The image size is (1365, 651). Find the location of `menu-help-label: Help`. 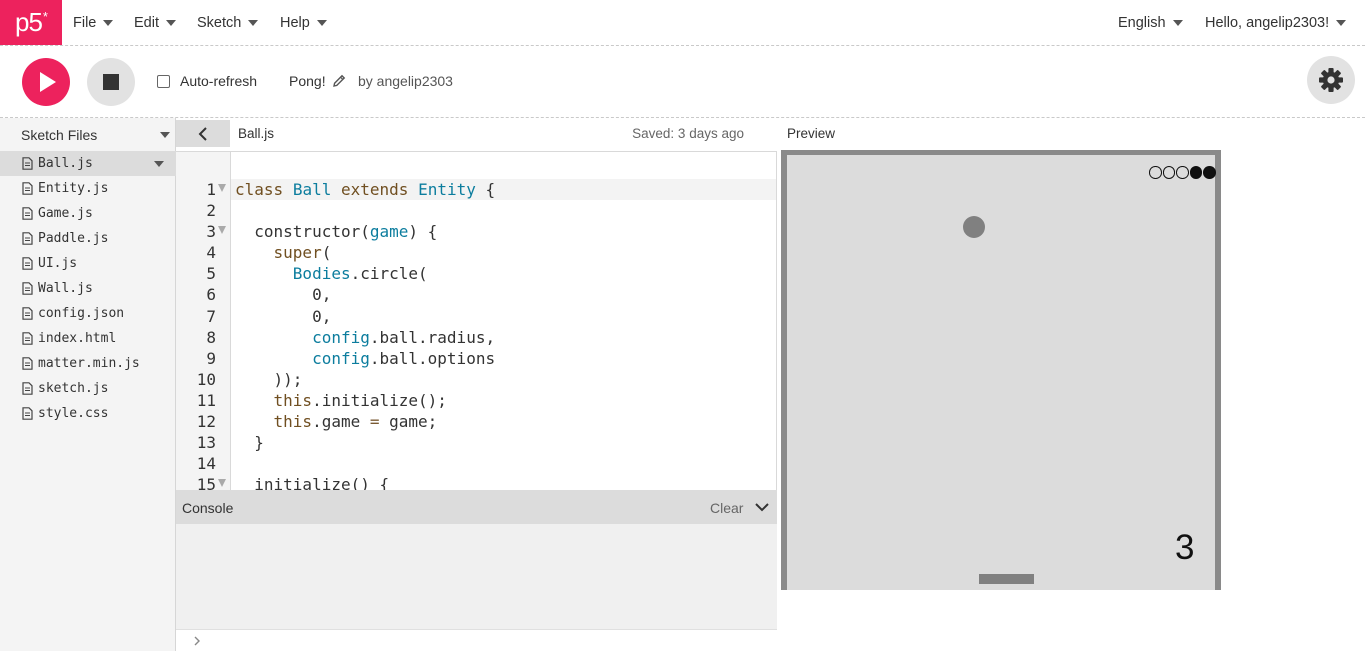

menu-help-label: Help is located at coordinates (295, 22).